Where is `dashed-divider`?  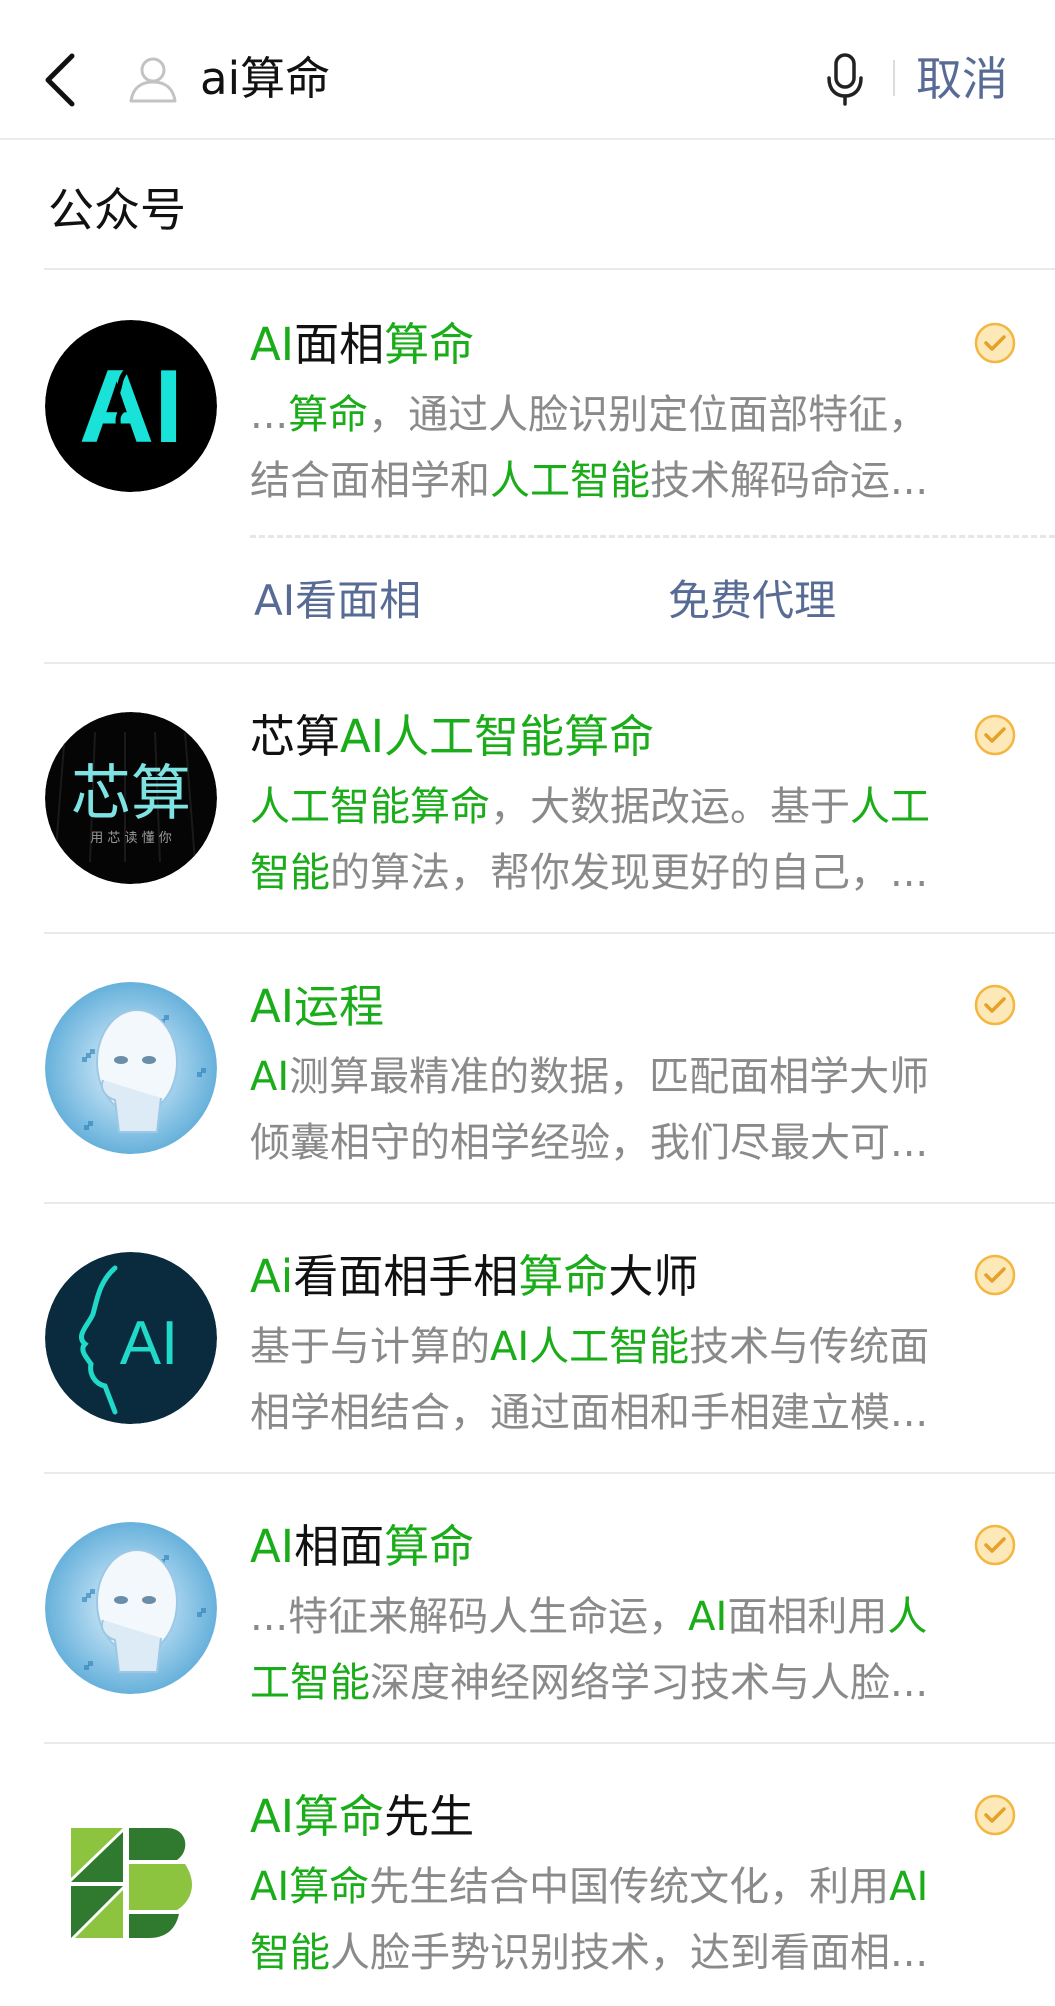 dashed-divider is located at coordinates (652, 536).